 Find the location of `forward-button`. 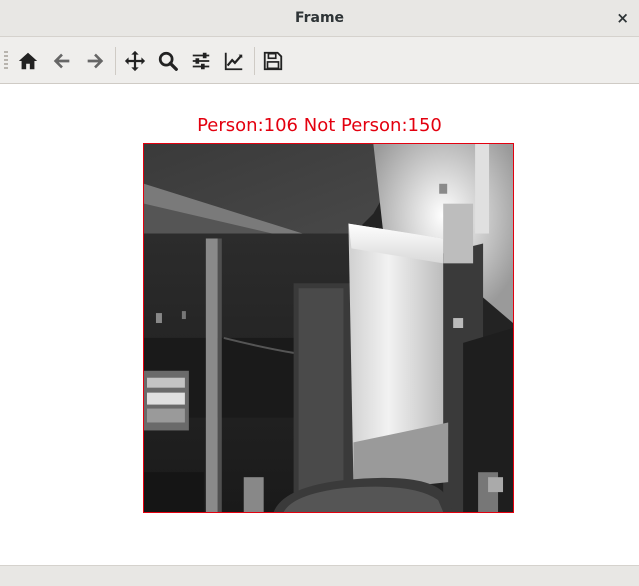

forward-button is located at coordinates (95, 61).